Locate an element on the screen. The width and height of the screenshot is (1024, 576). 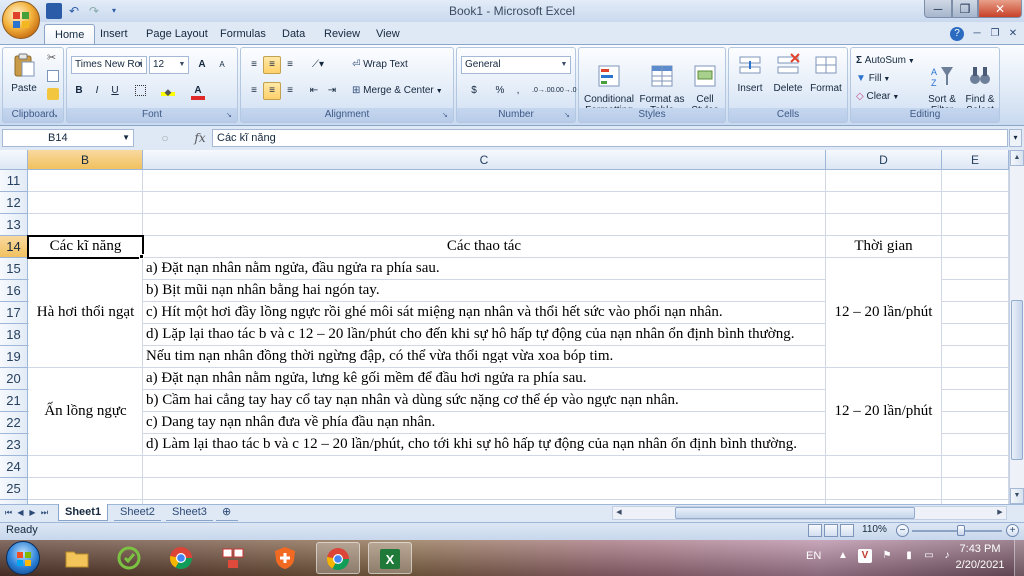
row-header-25: 25 is located at coordinates (14, 489).